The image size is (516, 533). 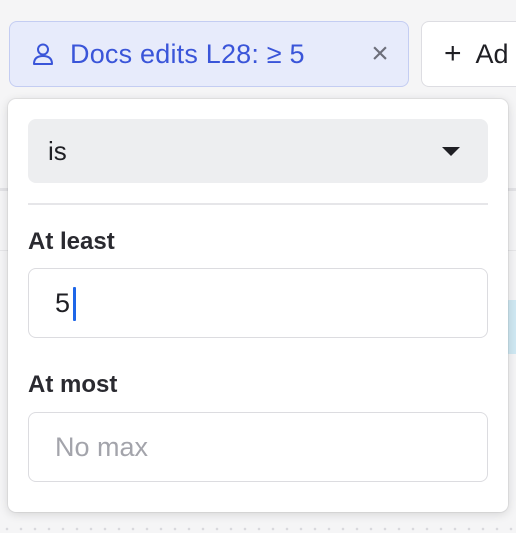 I want to click on operator-select-value: is, so click(x=57, y=150).